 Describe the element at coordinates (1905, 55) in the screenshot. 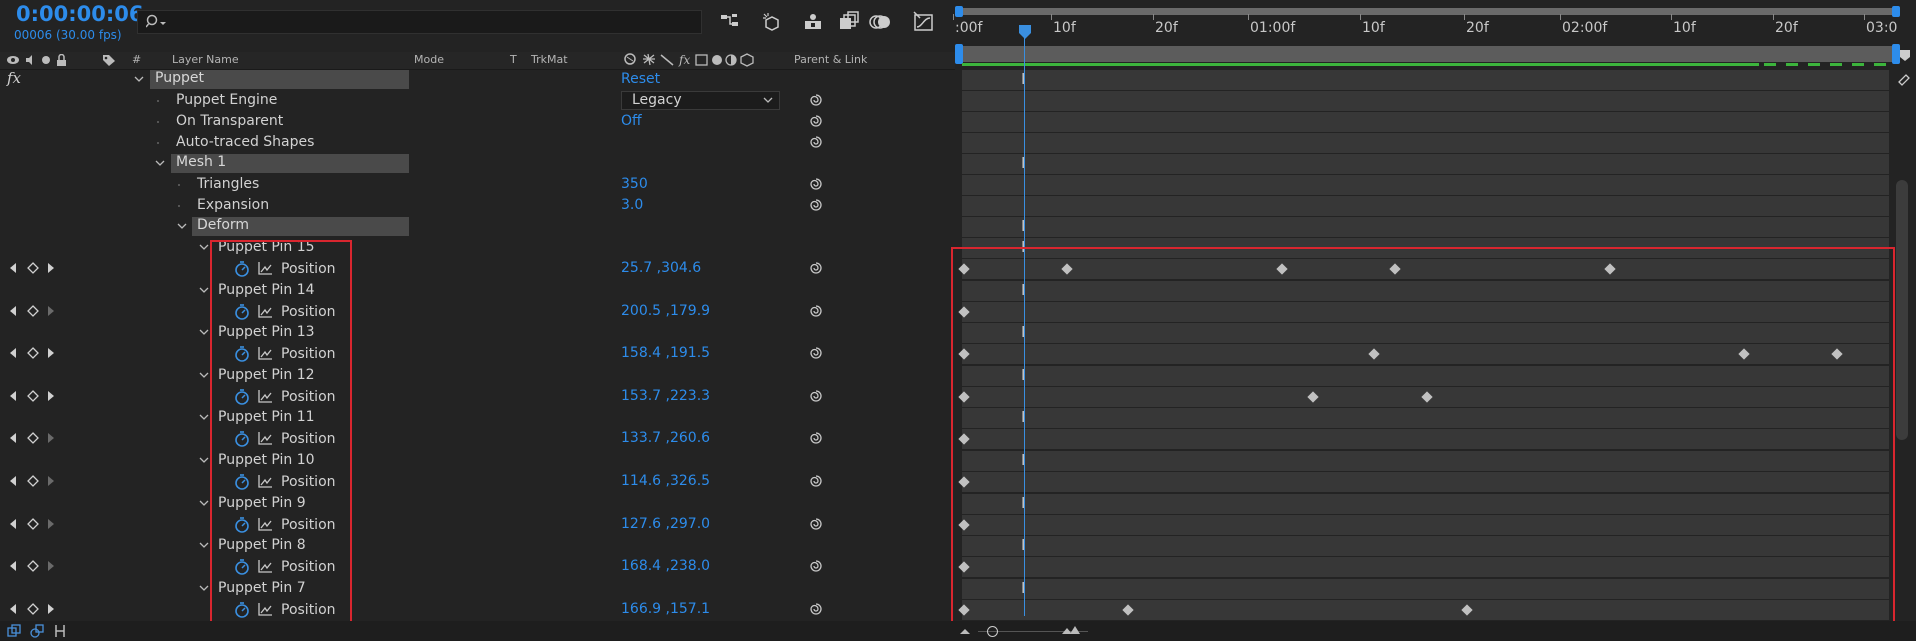

I see `comp-marker-bin-icon` at that location.